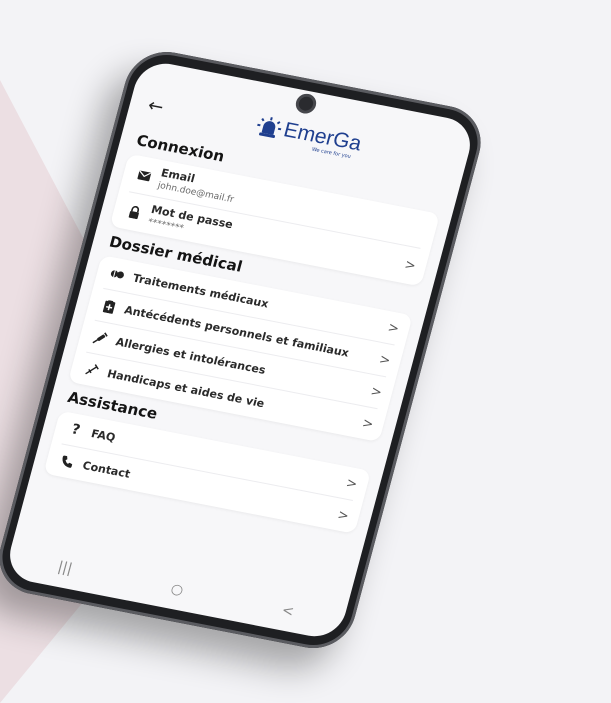  I want to click on recents-icon: |||, so click(65, 568).